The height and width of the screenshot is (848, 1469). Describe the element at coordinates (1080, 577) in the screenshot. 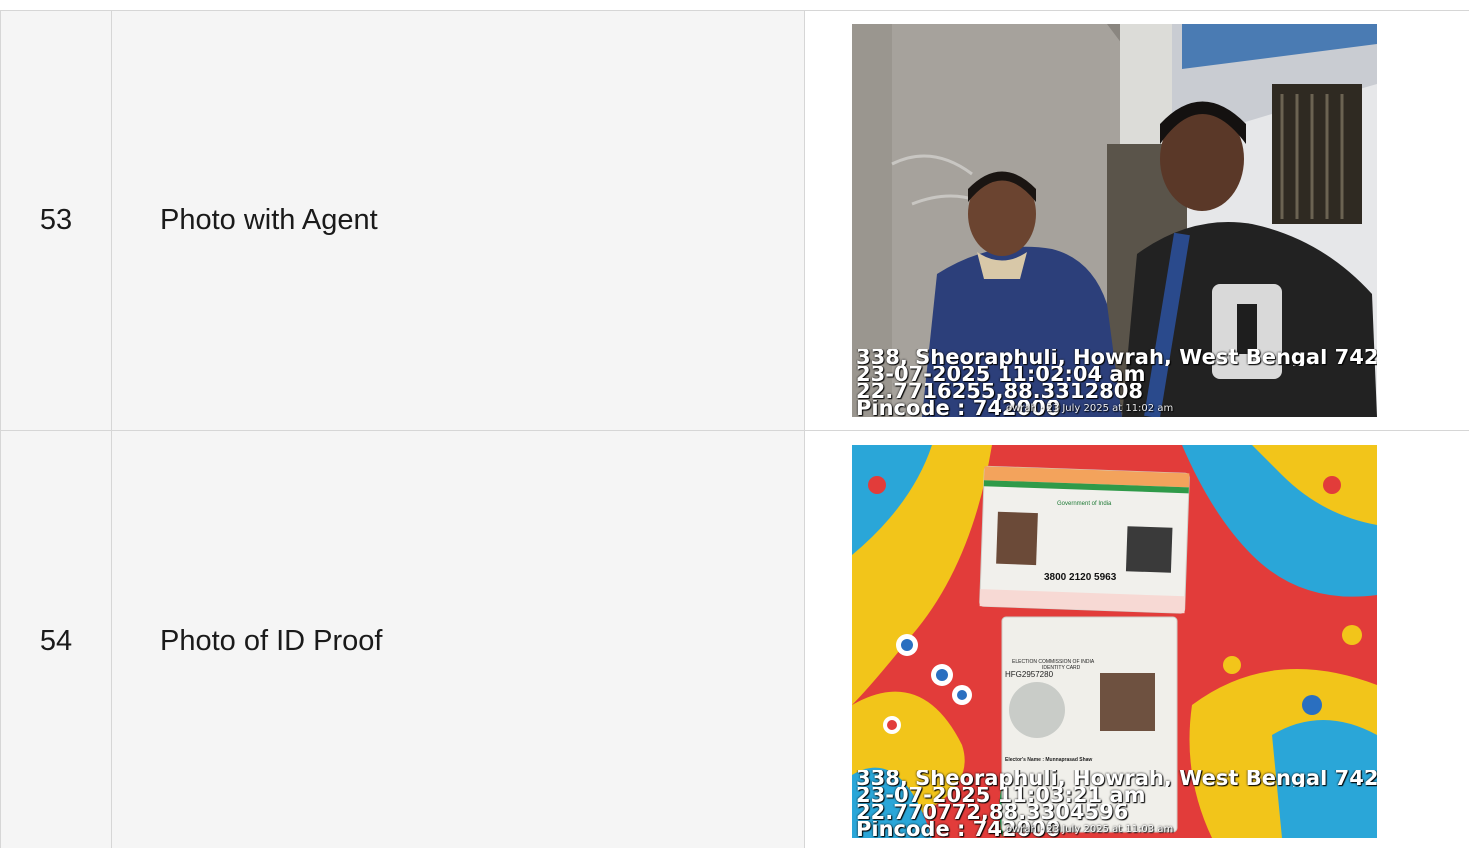

I see `aadhaar-number: 3800 2120 5963` at that location.